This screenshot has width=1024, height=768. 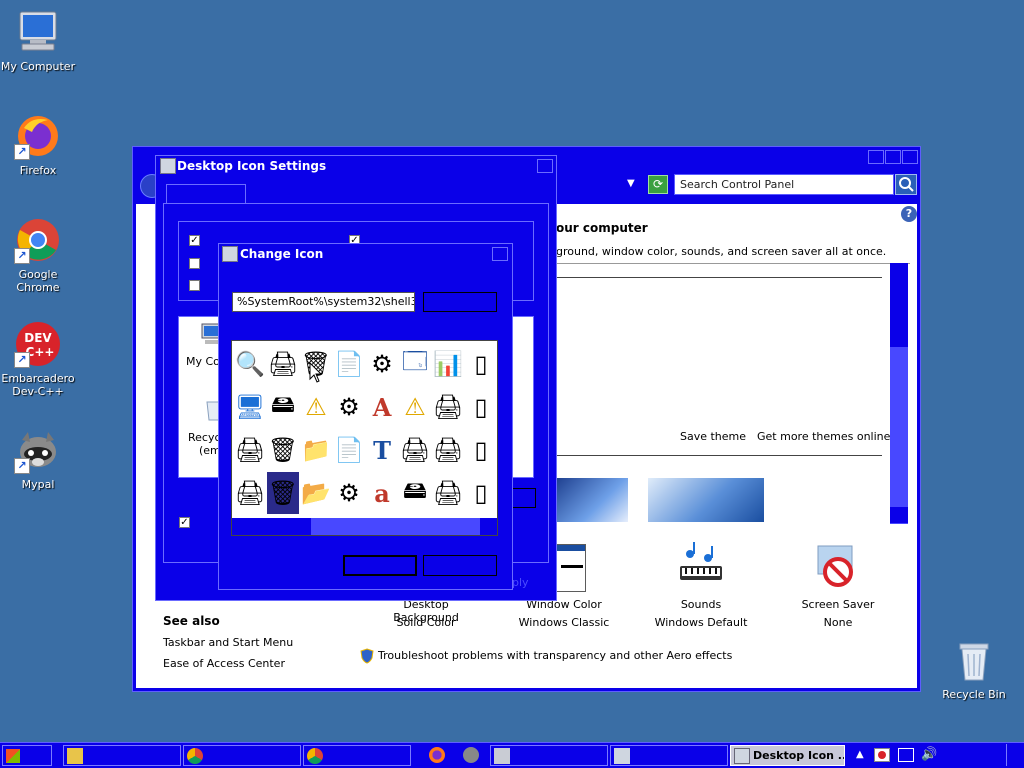 What do you see at coordinates (75, 756) in the screenshot?
I see `folder-icon` at bounding box center [75, 756].